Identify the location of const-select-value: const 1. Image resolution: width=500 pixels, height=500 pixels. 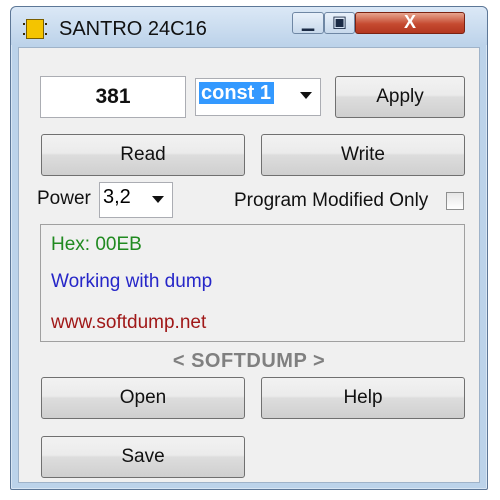
(237, 93).